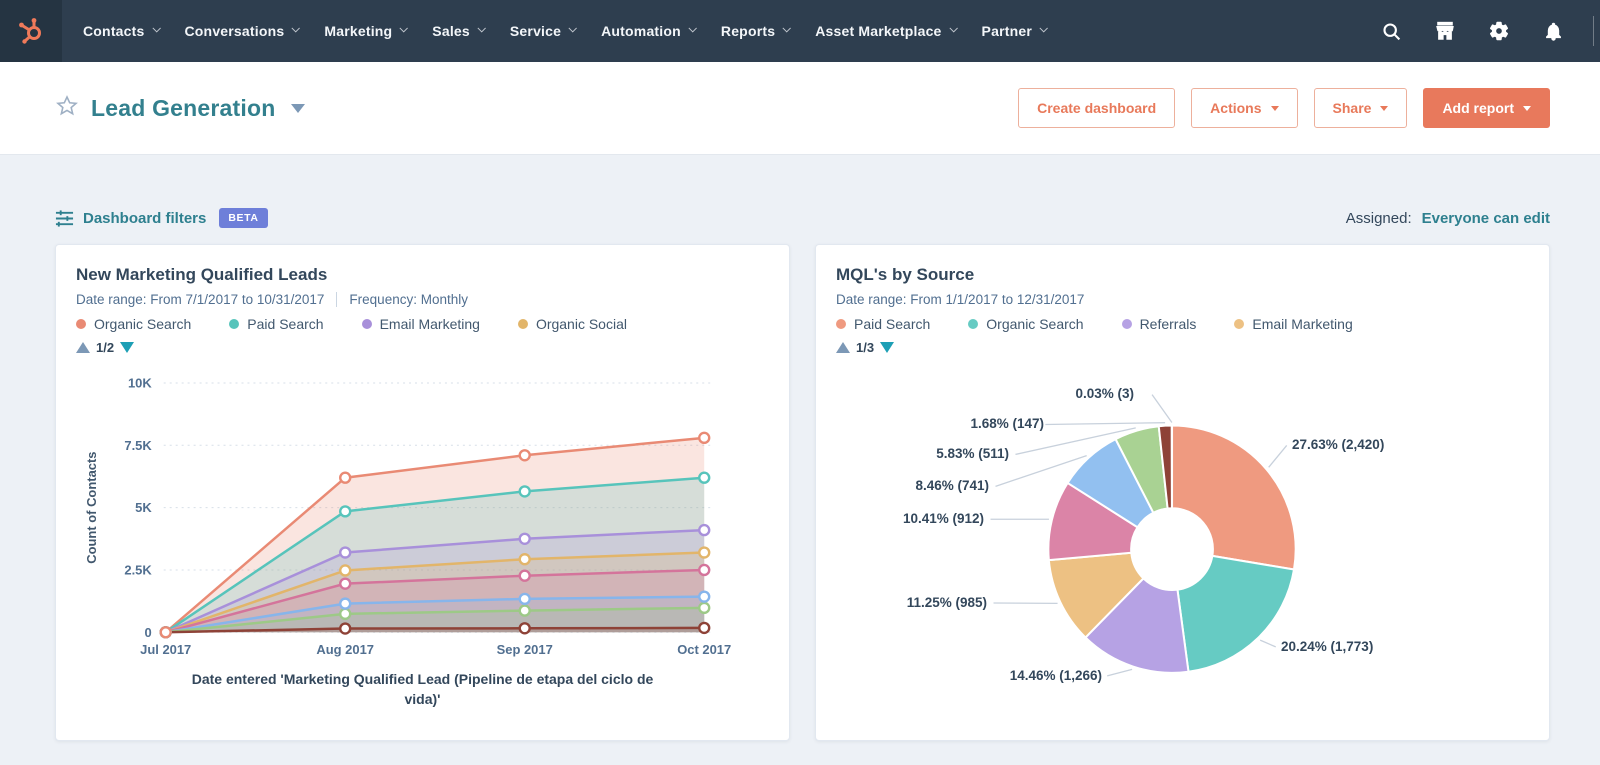  Describe the element at coordinates (337, 299) in the screenshot. I see `subtitle-divider` at that location.